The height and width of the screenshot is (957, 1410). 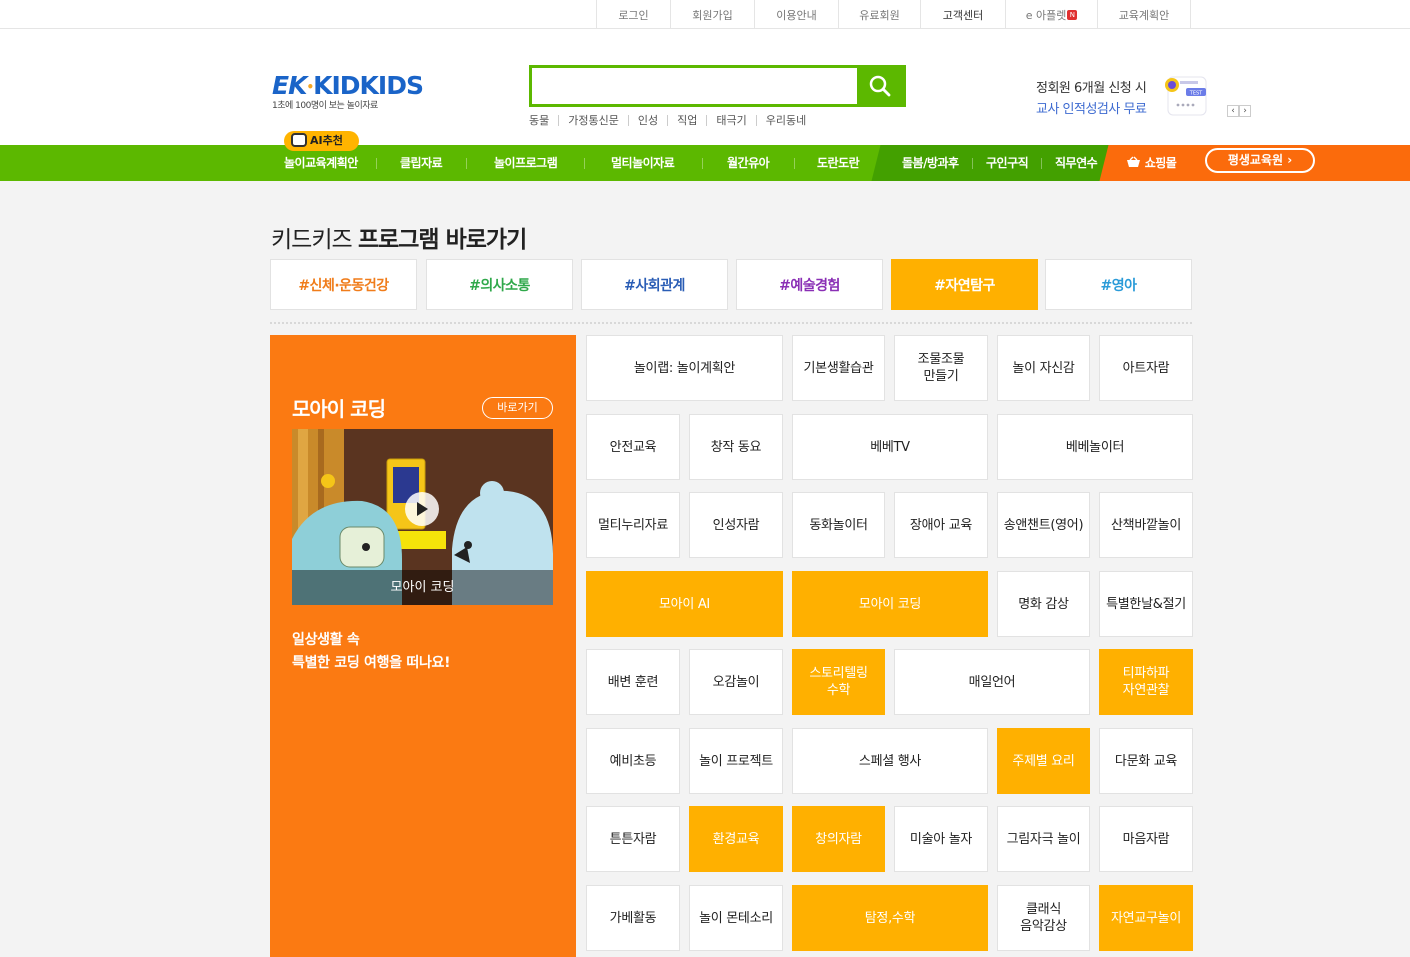 I want to click on program-item: 놀이랩: 놀이계획안, so click(x=684, y=368).